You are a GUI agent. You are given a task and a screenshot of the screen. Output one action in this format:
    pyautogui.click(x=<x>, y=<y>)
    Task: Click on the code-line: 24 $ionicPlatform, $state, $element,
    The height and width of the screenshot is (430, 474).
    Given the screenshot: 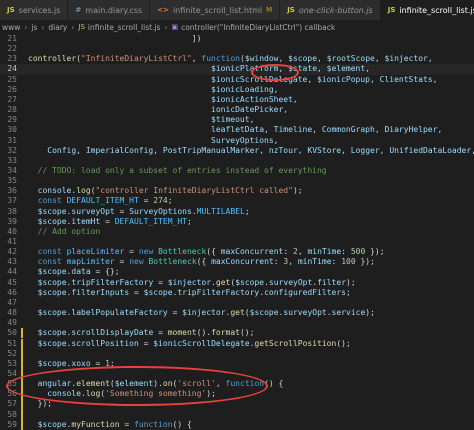 What is the action you would take?
    pyautogui.click(x=237, y=69)
    